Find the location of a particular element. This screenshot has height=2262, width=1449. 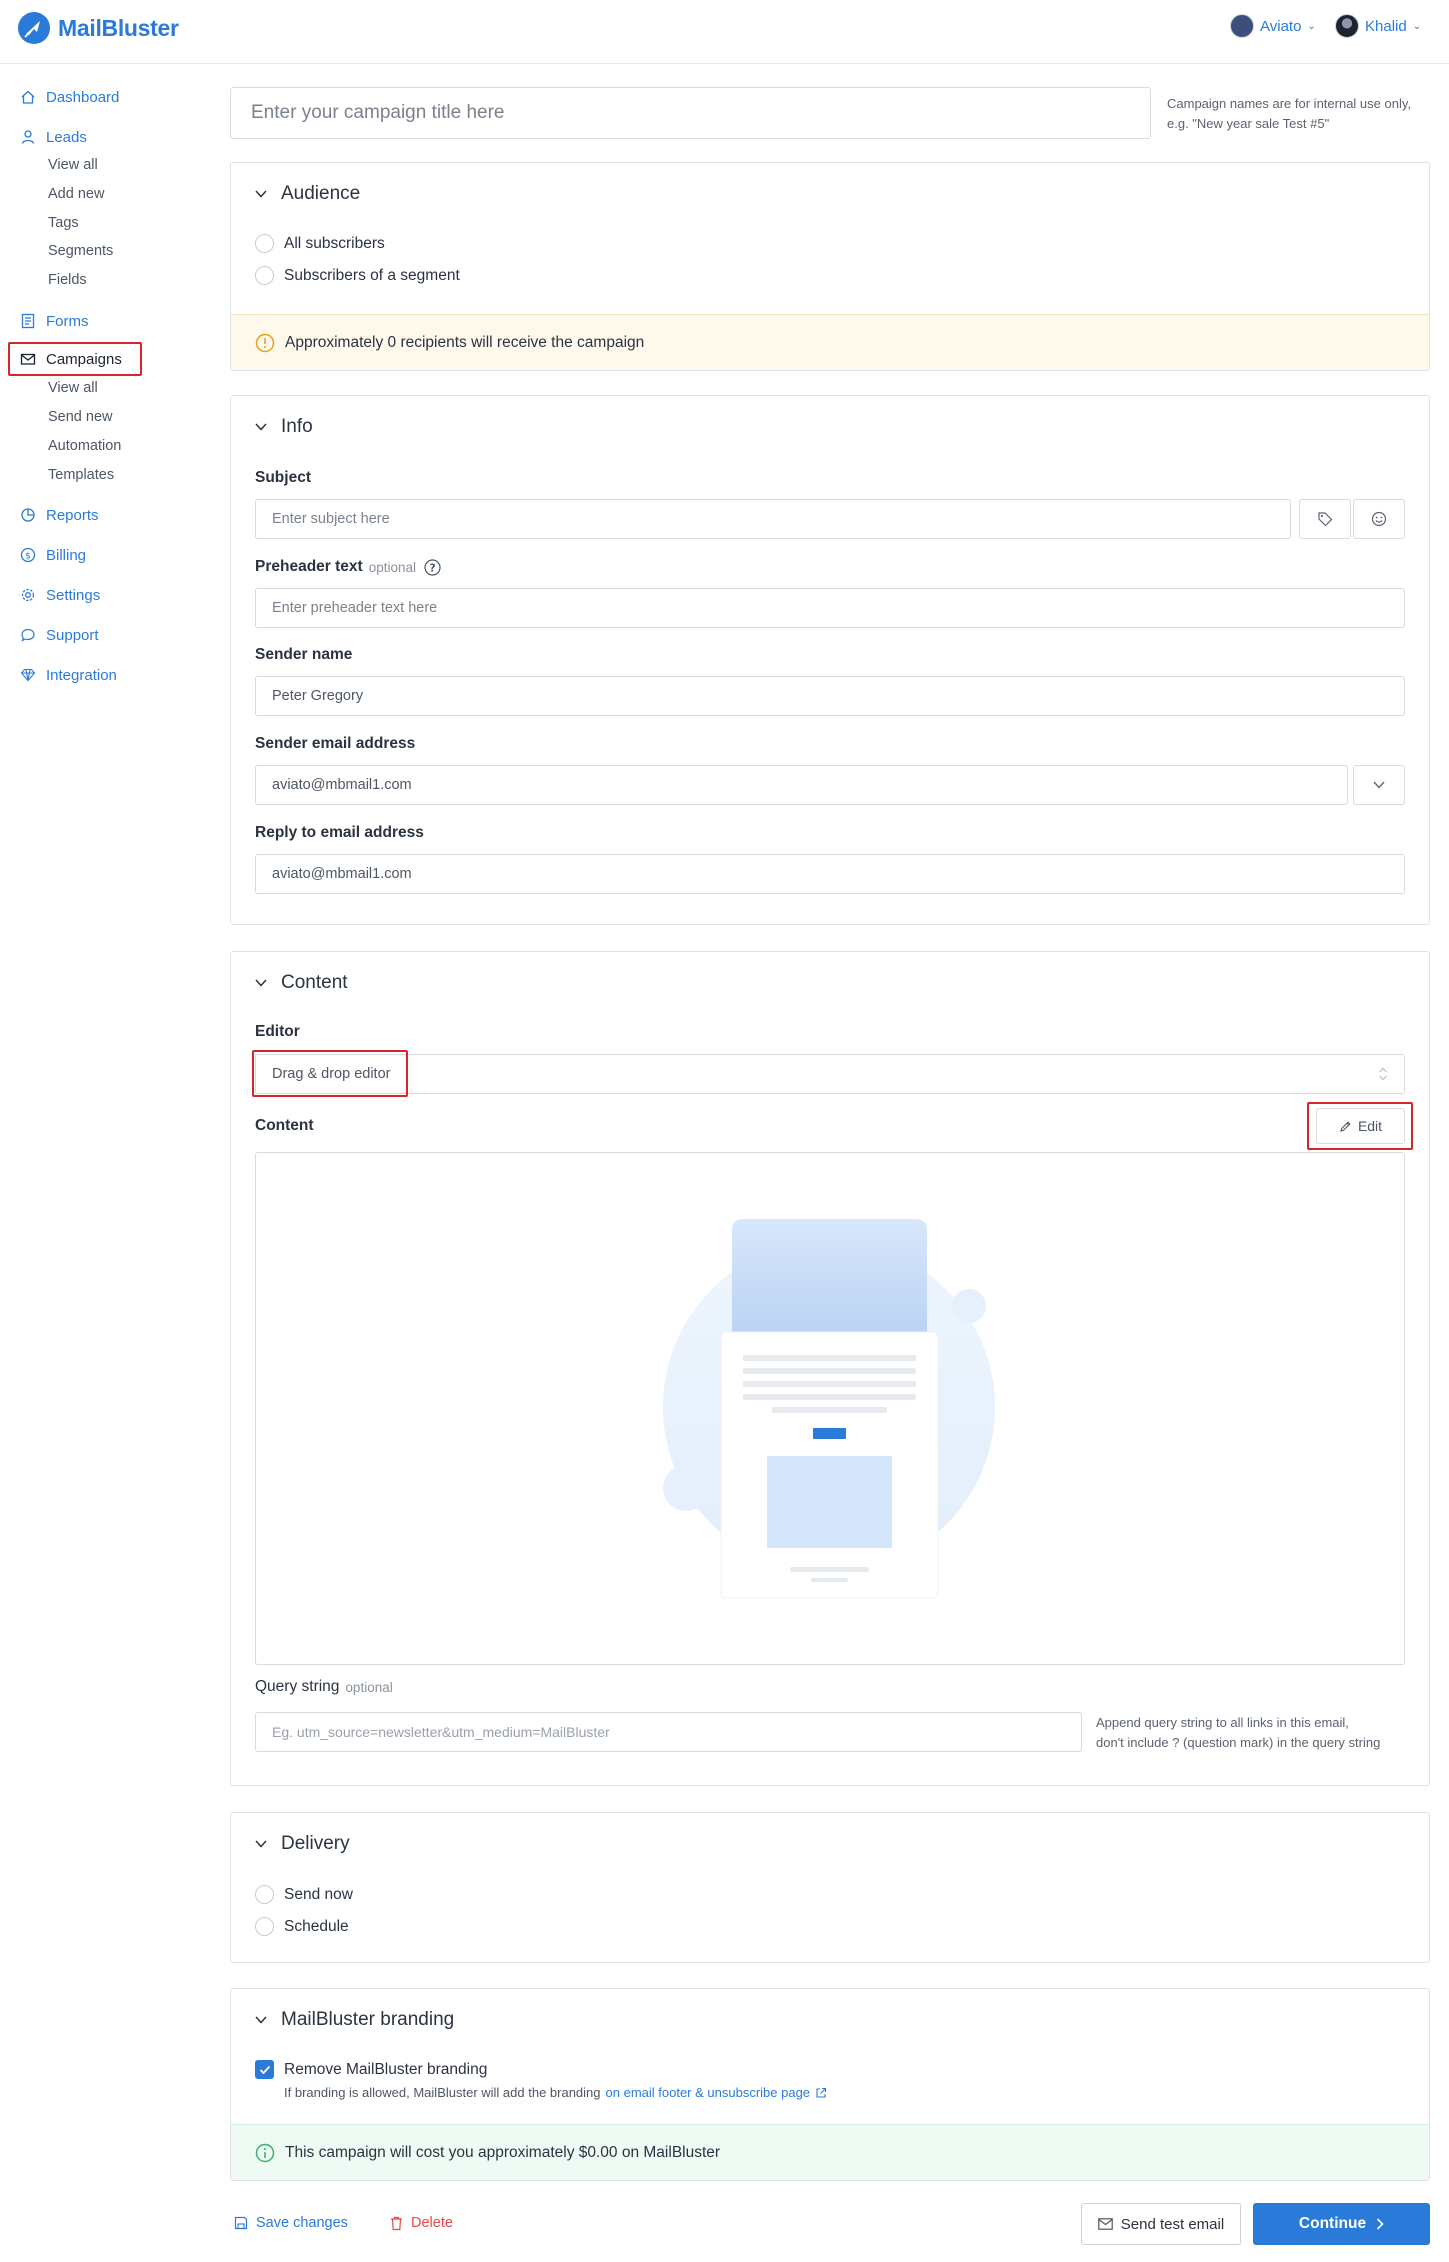

card-title: Info is located at coordinates (297, 426).